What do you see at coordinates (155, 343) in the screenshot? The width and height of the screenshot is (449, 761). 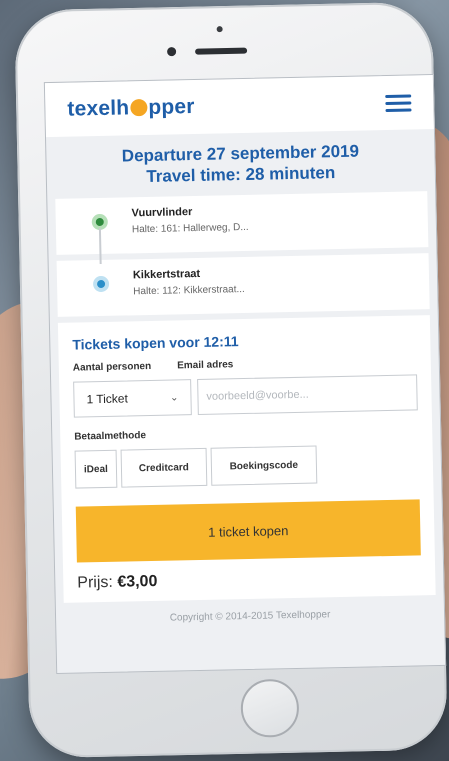 I see `ticket-title: Tickets kopen voor 12:11` at bounding box center [155, 343].